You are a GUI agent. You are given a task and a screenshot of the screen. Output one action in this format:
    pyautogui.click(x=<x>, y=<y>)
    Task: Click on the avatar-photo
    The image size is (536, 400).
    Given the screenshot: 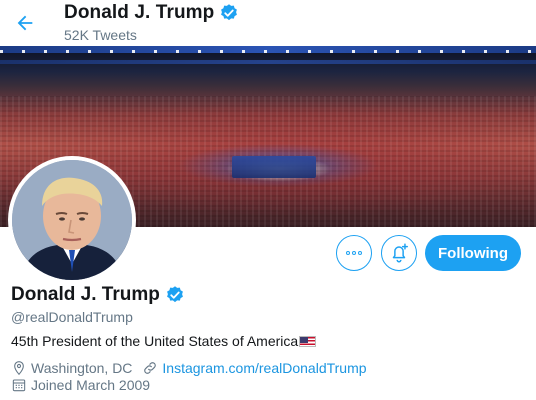 What is the action you would take?
    pyautogui.click(x=72, y=220)
    